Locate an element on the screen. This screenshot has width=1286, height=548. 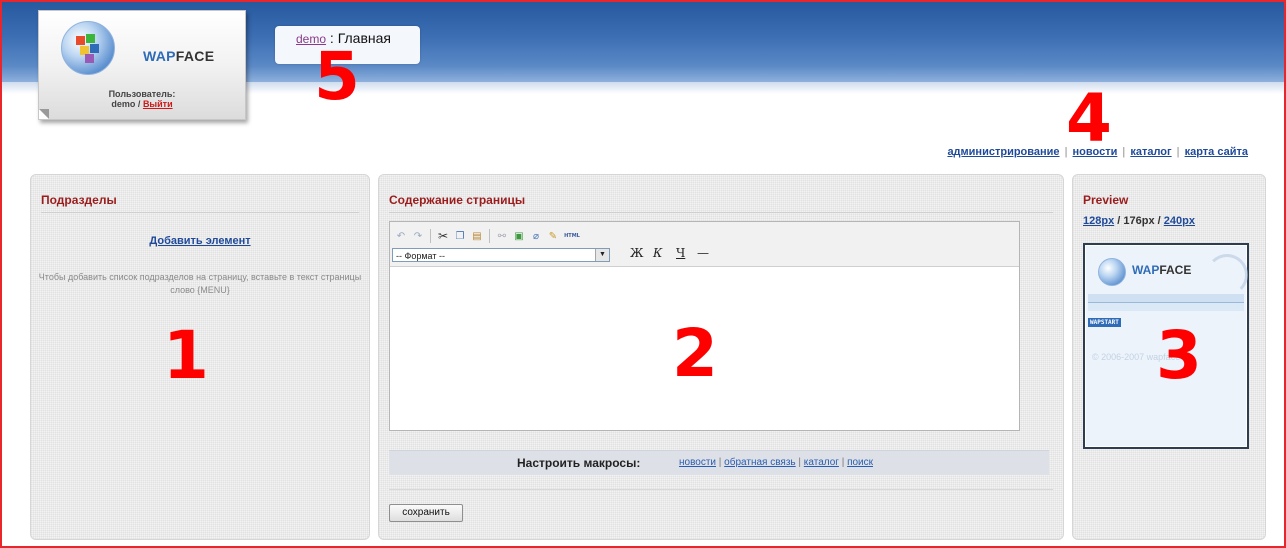
subsections-title: Подразделы is located at coordinates (79, 200).